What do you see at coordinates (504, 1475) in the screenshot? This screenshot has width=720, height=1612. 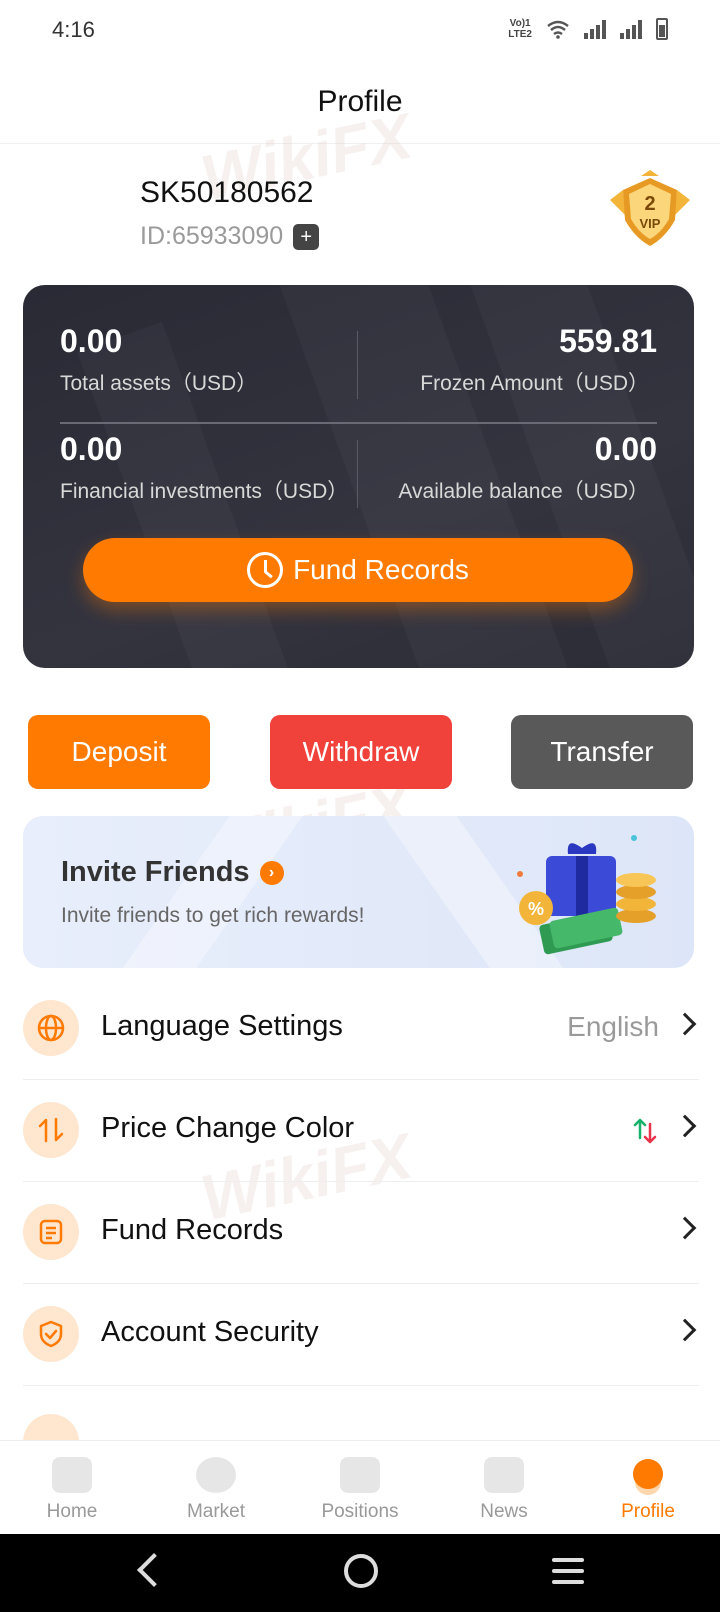 I see `news-icon` at bounding box center [504, 1475].